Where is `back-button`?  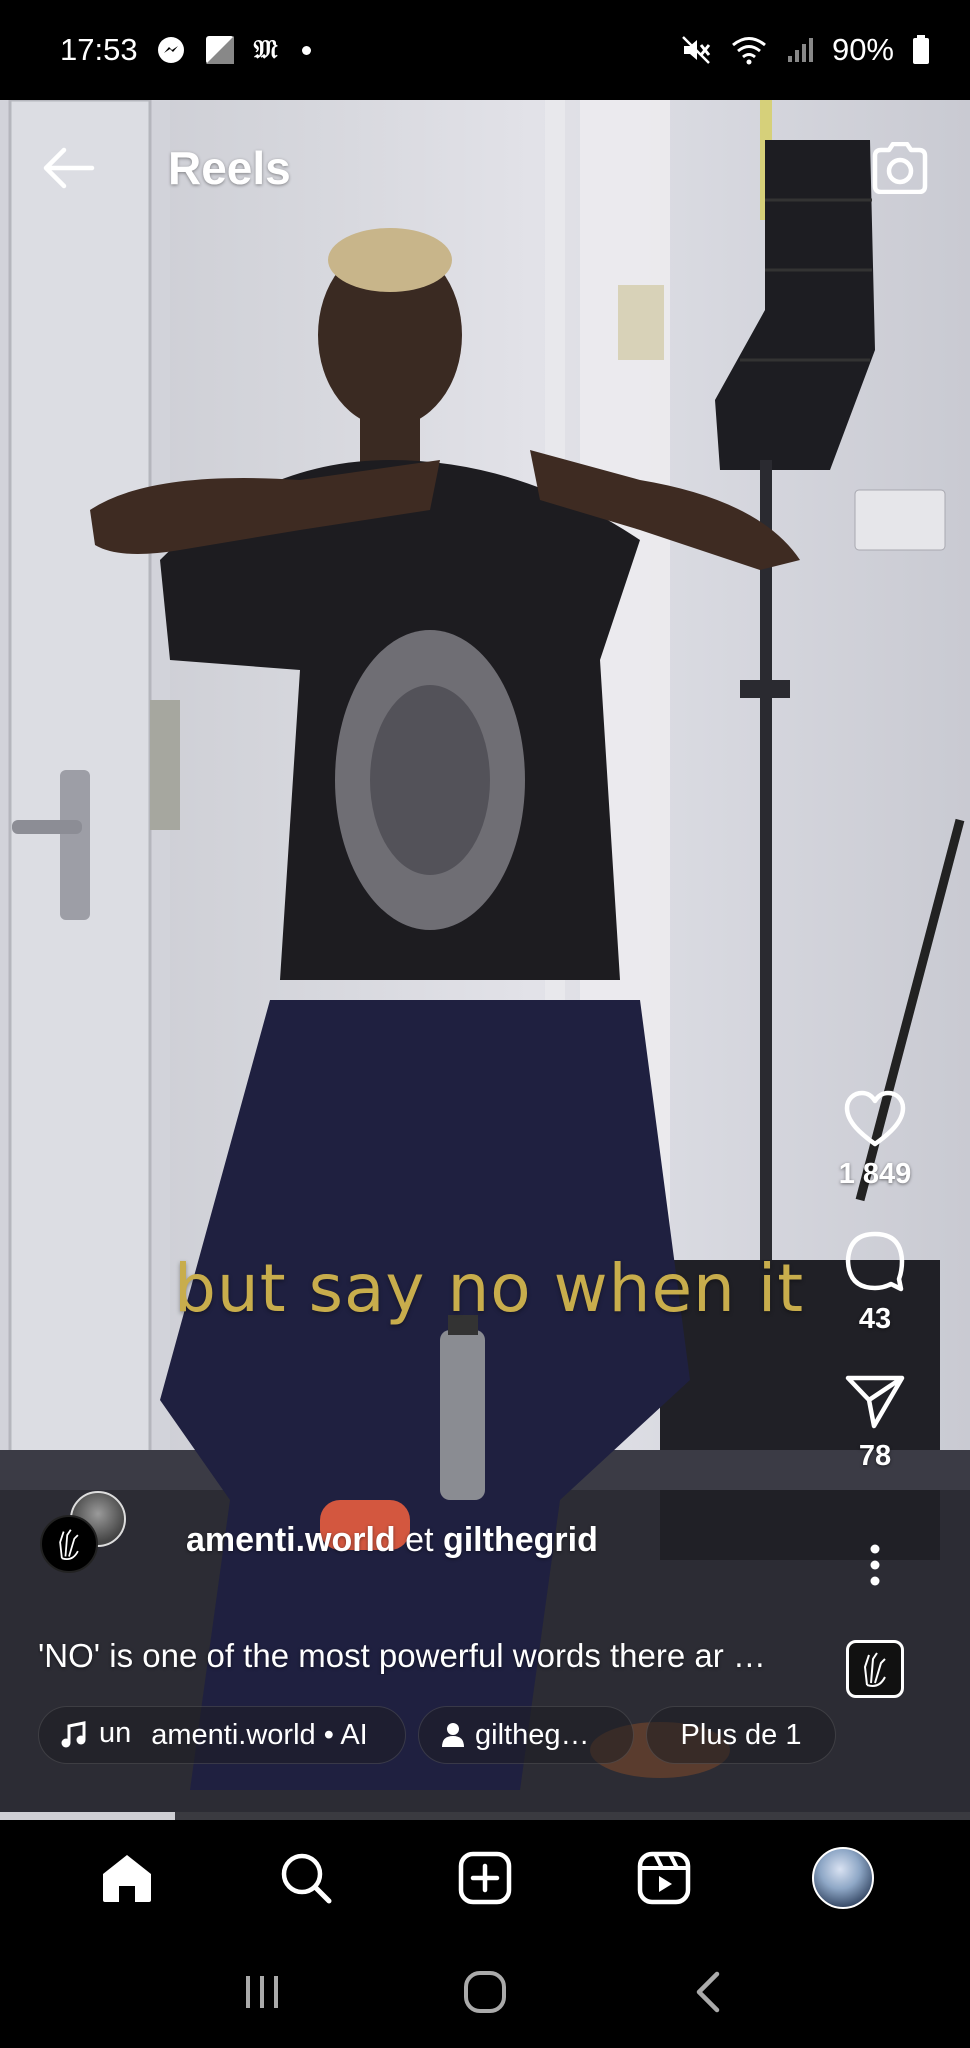 back-button is located at coordinates (68, 168).